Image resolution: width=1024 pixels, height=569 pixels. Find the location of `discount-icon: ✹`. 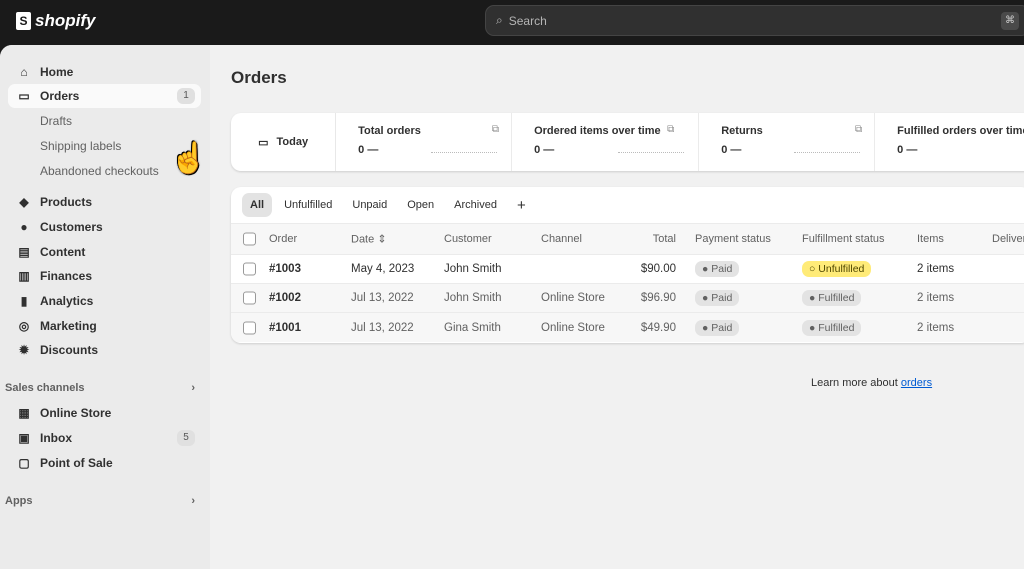

discount-icon: ✹ is located at coordinates (24, 350).